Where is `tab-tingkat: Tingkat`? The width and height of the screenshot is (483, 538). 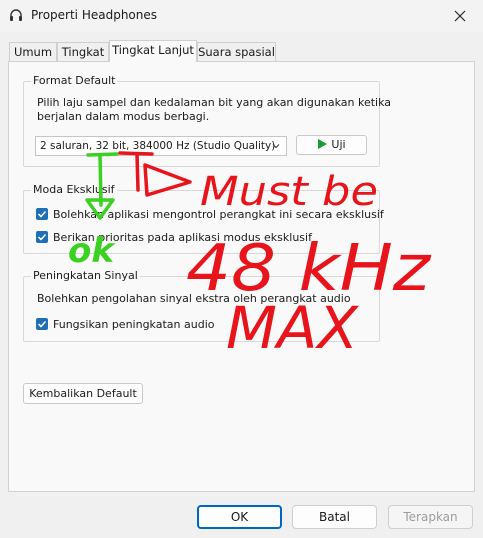
tab-tingkat: Tingkat is located at coordinates (83, 51).